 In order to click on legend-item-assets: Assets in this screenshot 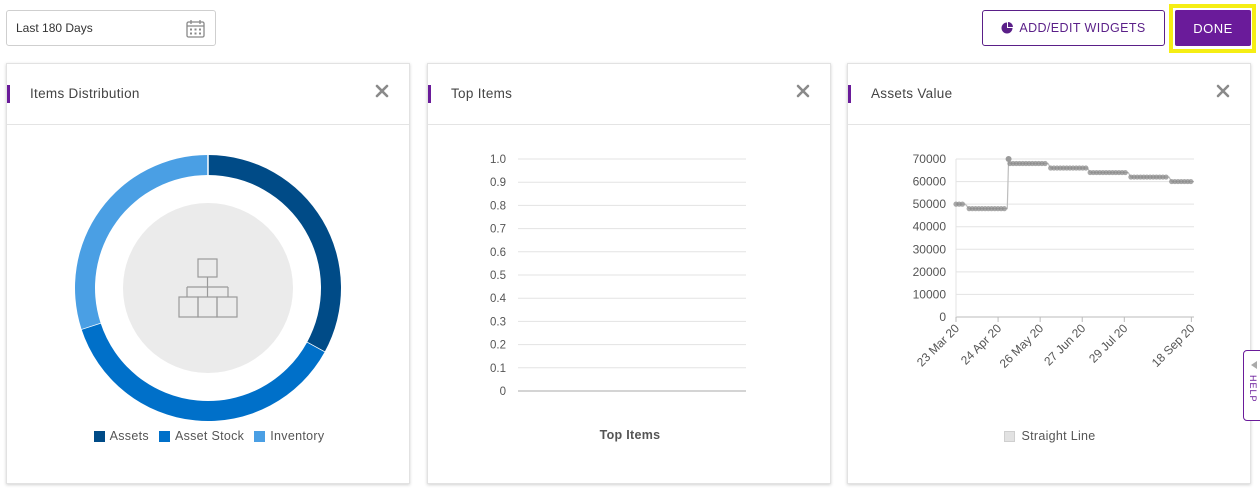, I will do `click(121, 436)`.